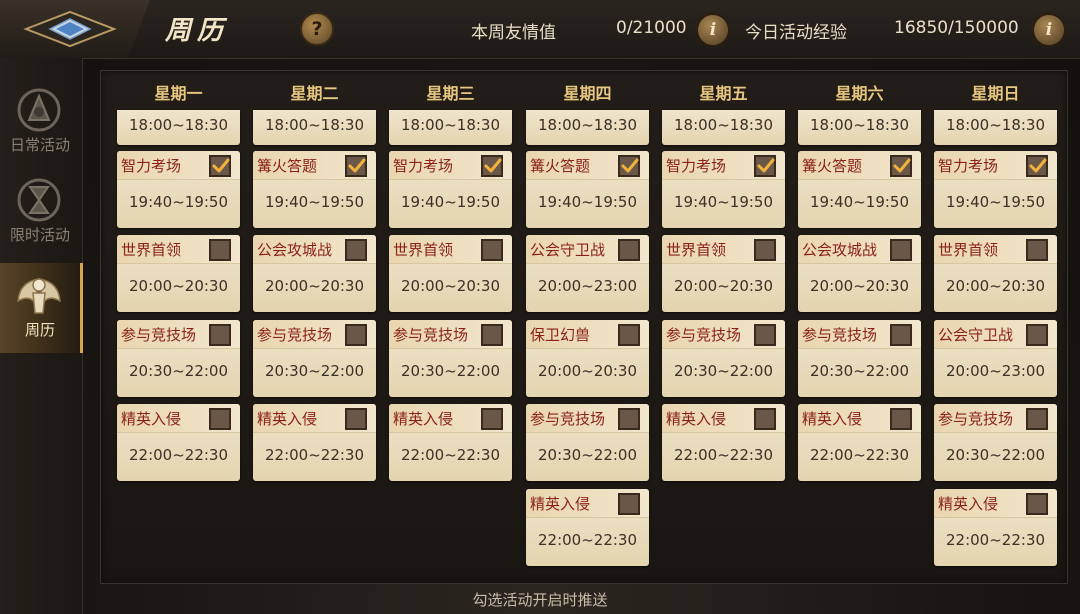 The height and width of the screenshot is (614, 1080). Describe the element at coordinates (651, 28) in the screenshot. I see `friendship-value: 0/21000` at that location.